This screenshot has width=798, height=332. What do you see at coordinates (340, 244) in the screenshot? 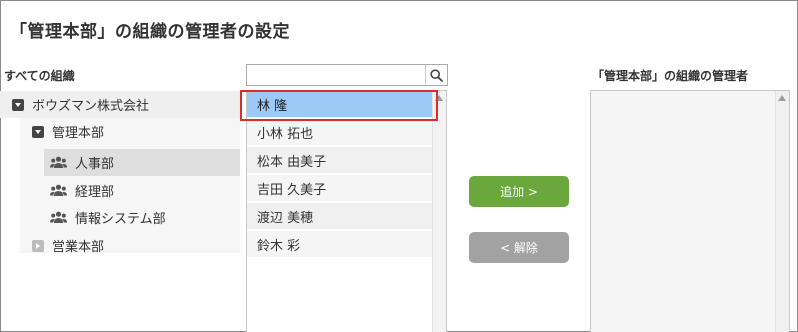
I see `list-item: 鈴木 彩` at bounding box center [340, 244].